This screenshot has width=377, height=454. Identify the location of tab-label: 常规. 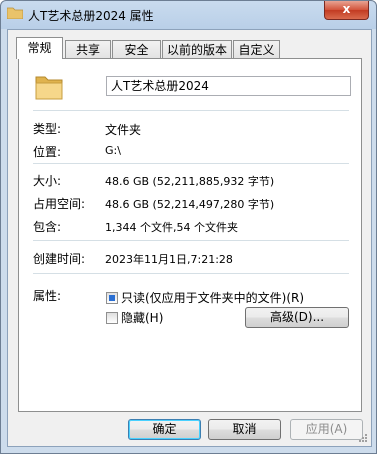
(39, 48).